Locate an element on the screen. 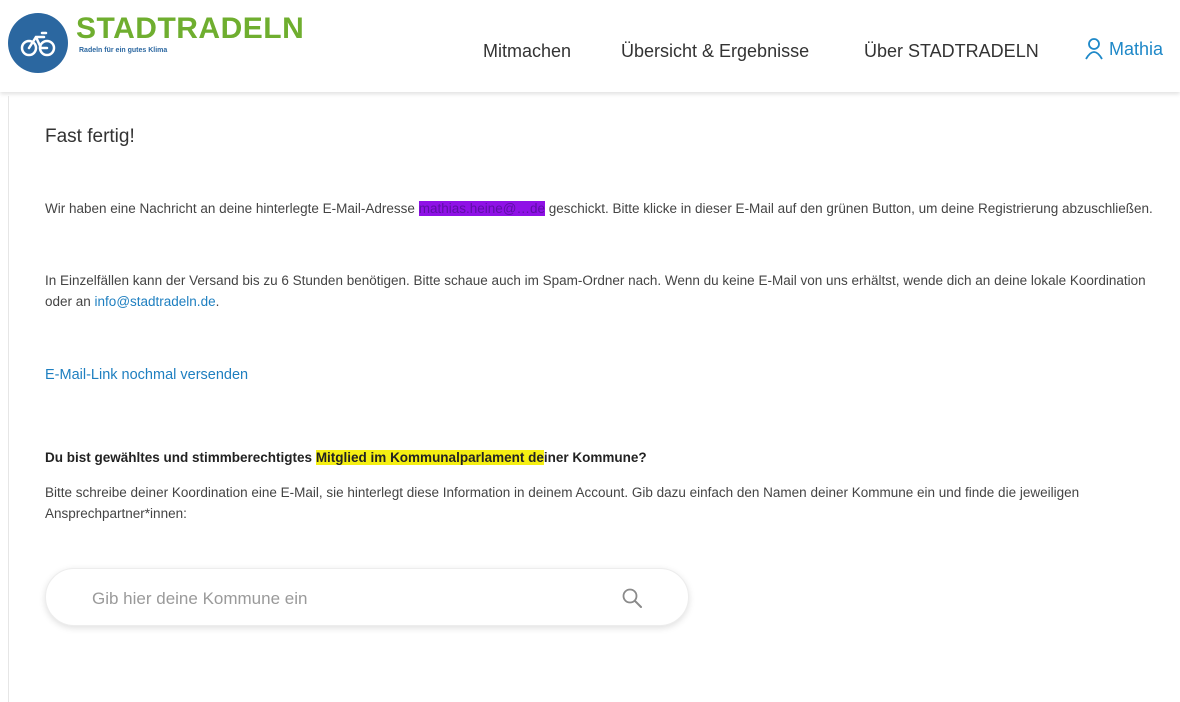  text-segment: Du bist gewähltes und stimmberechtigtes is located at coordinates (180, 457).